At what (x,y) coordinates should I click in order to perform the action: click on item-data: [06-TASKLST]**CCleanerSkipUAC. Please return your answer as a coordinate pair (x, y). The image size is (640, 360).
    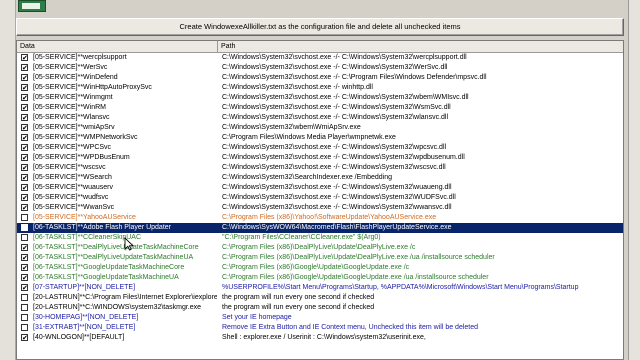
    Looking at the image, I should click on (87, 237).